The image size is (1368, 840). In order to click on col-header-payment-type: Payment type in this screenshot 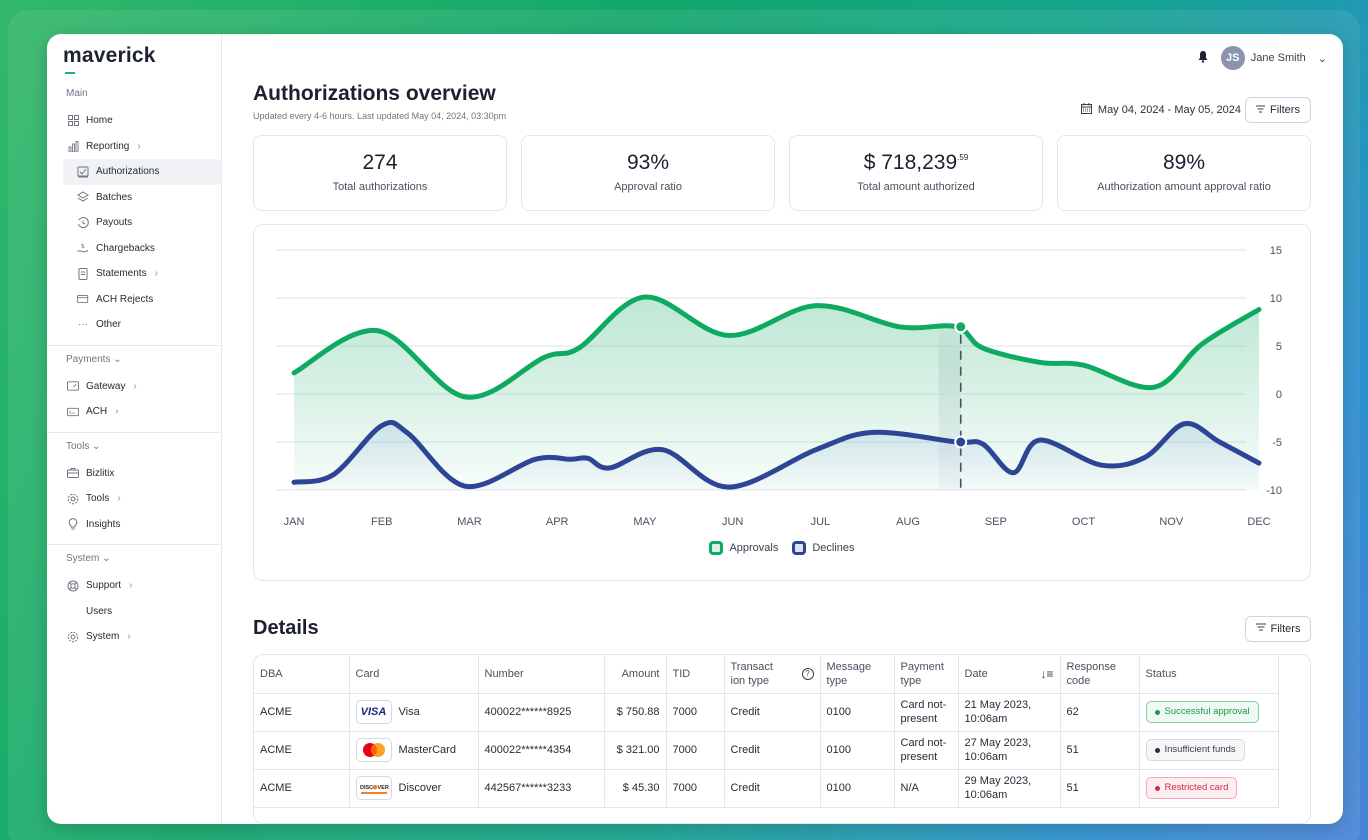, I will do `click(926, 674)`.